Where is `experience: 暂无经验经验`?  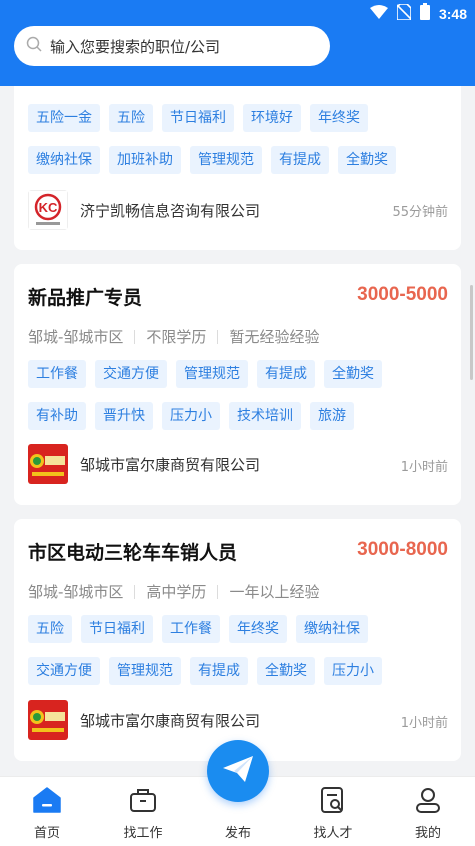 experience: 暂无经验经验 is located at coordinates (274, 337).